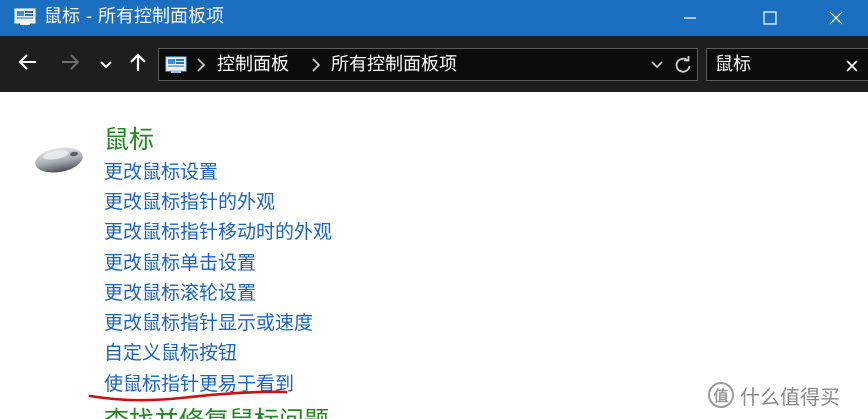  Describe the element at coordinates (721, 395) in the screenshot. I see `watermark-badge: 值` at that location.